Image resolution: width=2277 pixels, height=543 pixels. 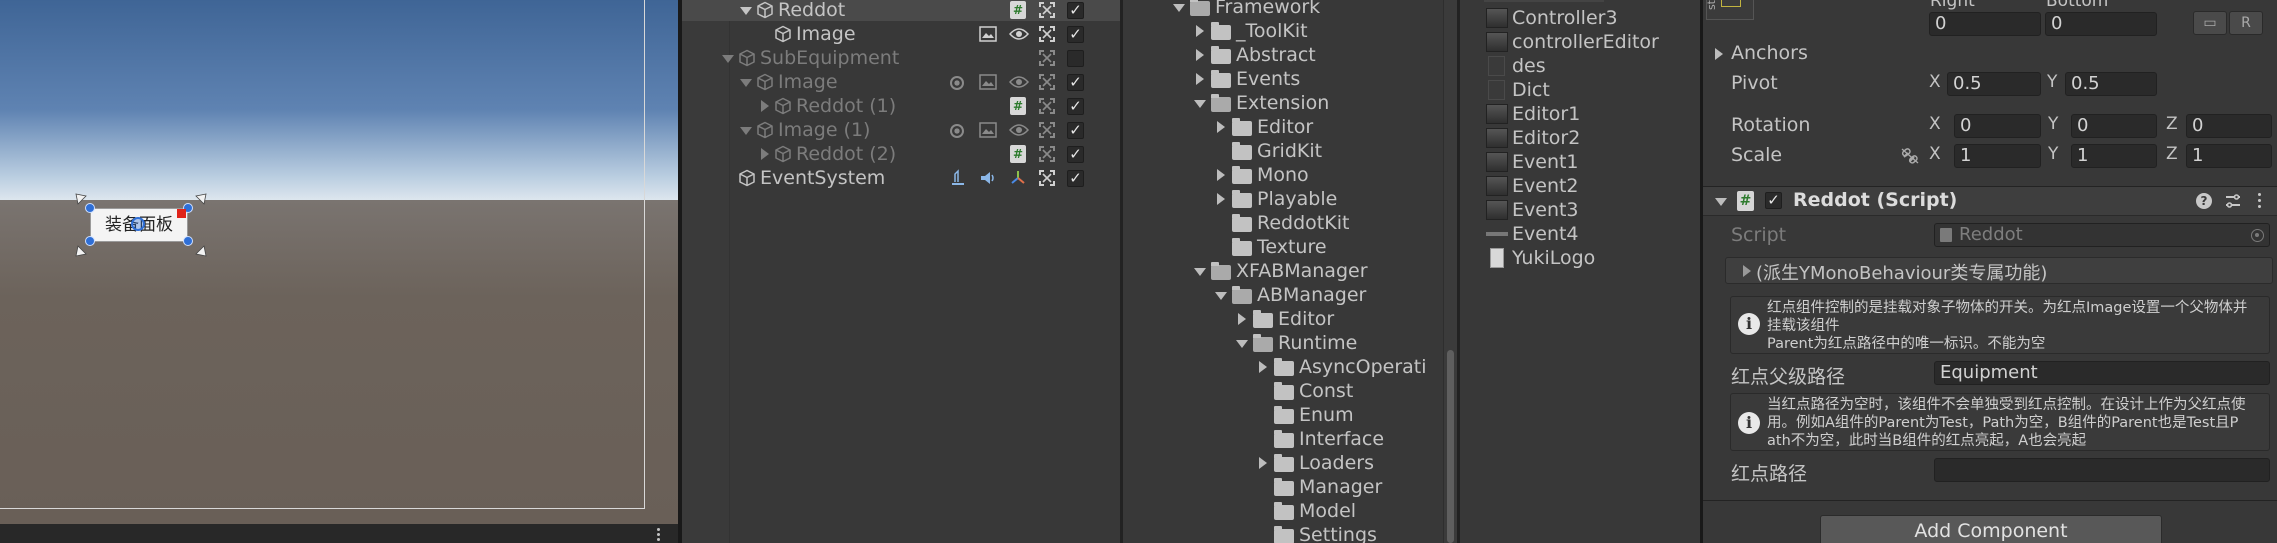 What do you see at coordinates (2053, 154) in the screenshot?
I see `scale-y-label: Y` at bounding box center [2053, 154].